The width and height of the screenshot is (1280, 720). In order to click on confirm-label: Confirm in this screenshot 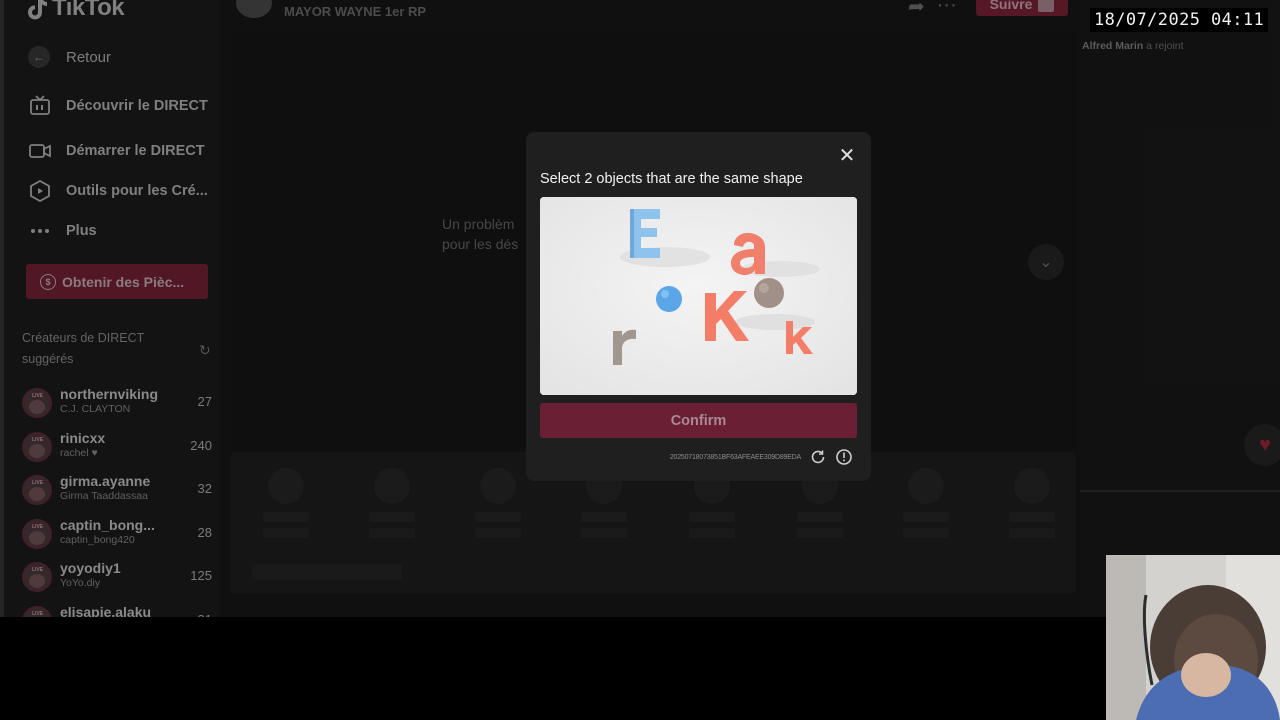, I will do `click(698, 420)`.